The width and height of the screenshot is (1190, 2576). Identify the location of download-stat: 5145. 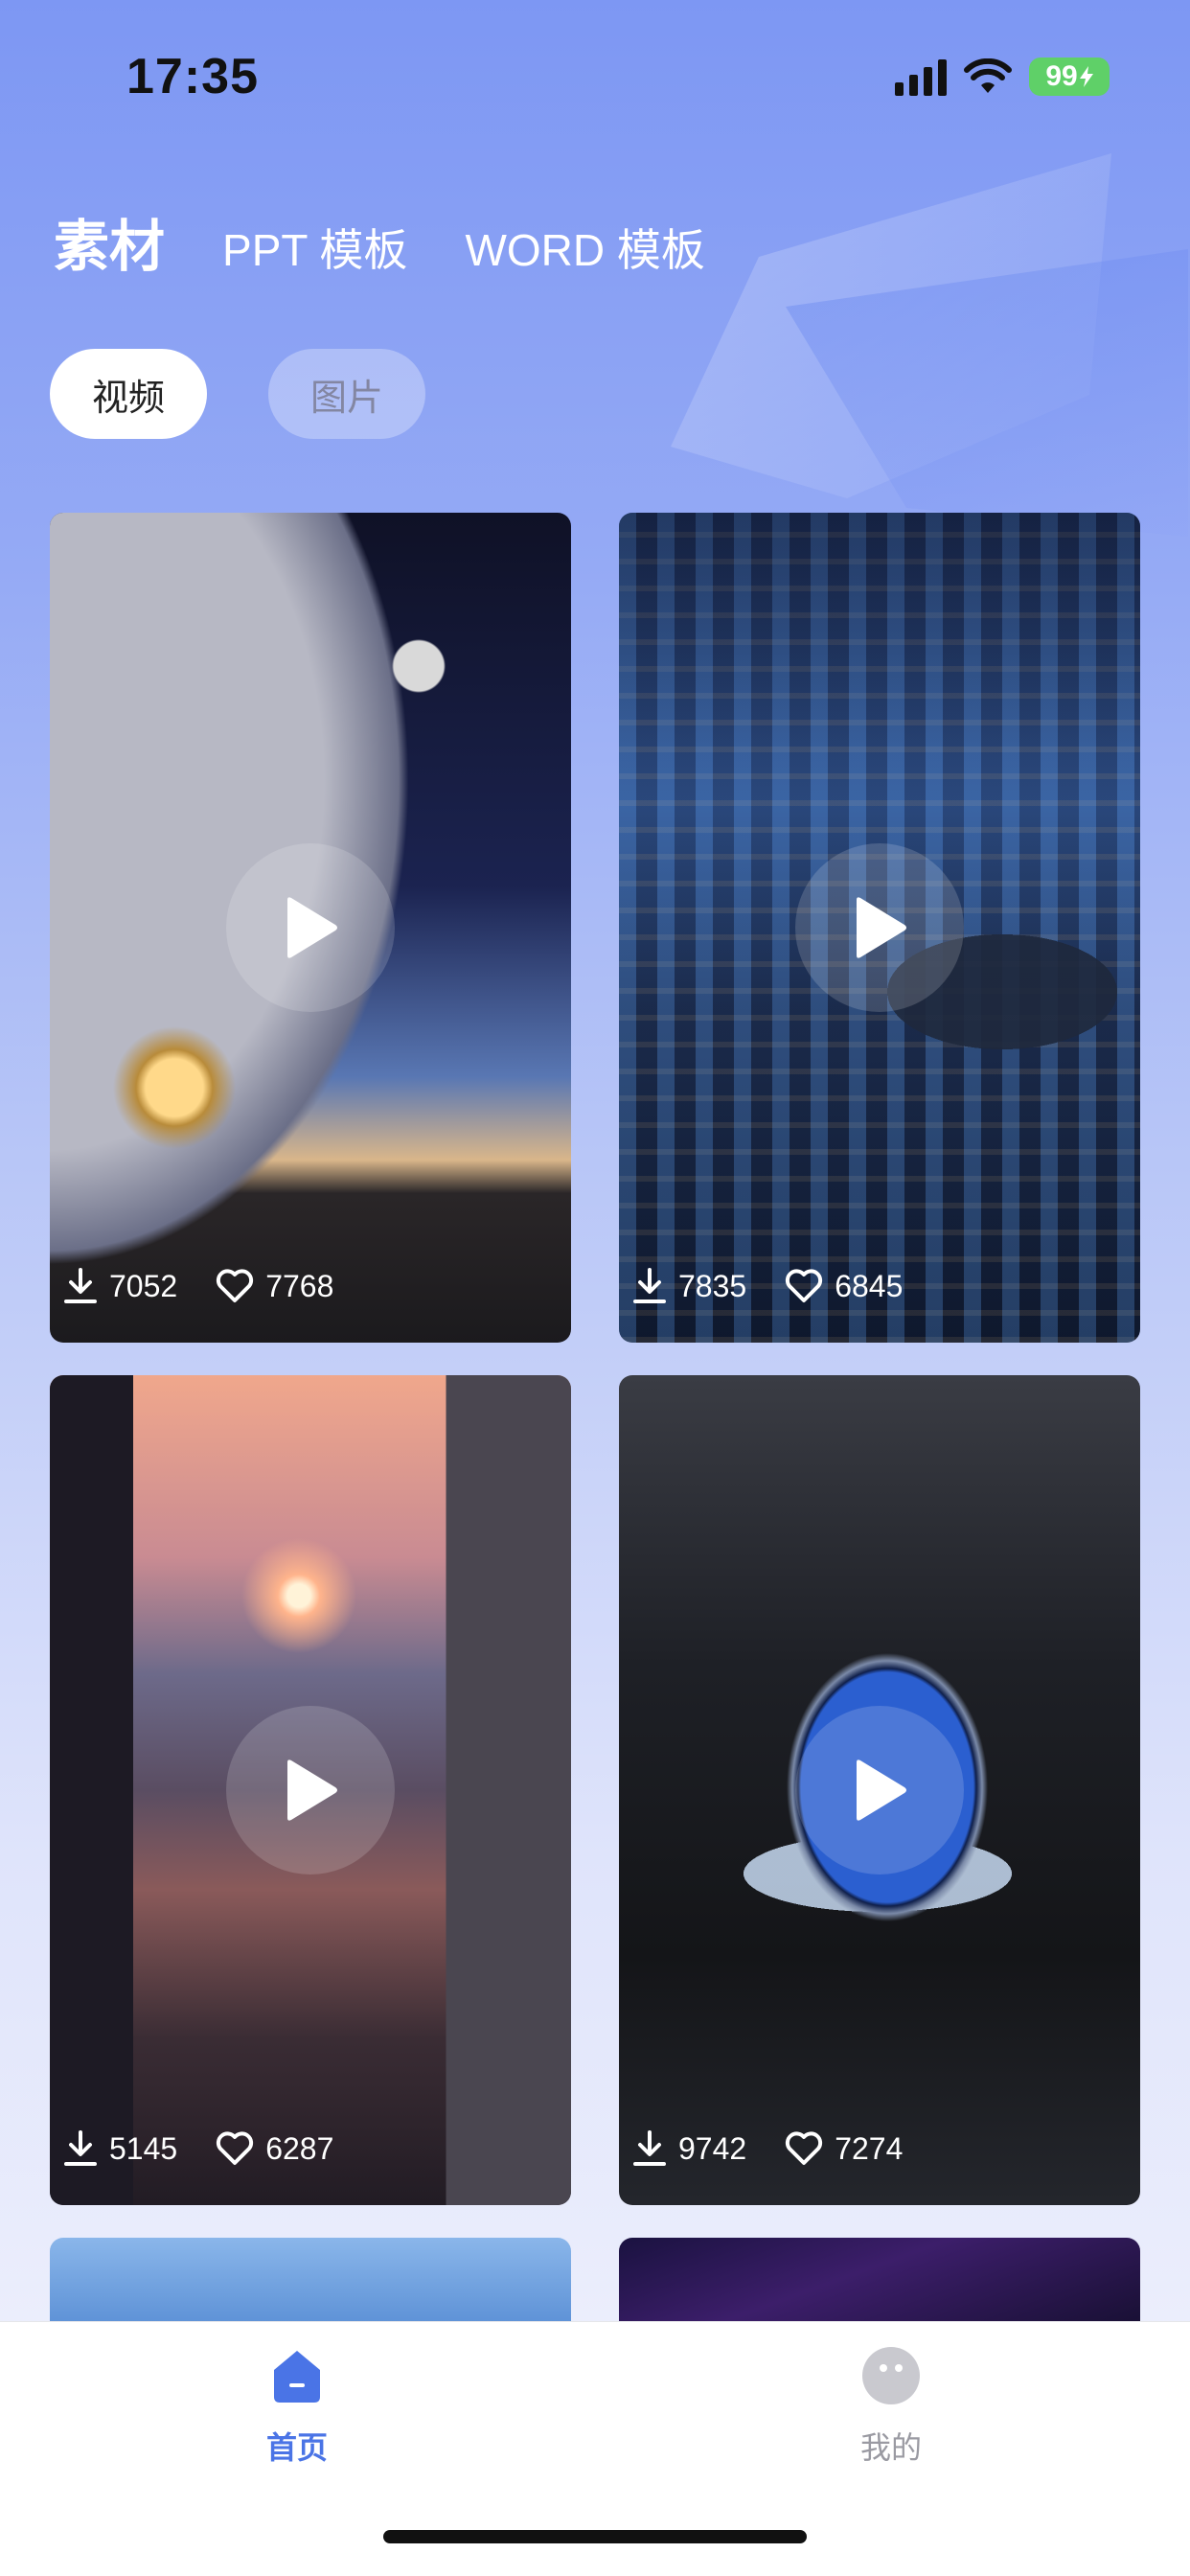
(120, 2148).